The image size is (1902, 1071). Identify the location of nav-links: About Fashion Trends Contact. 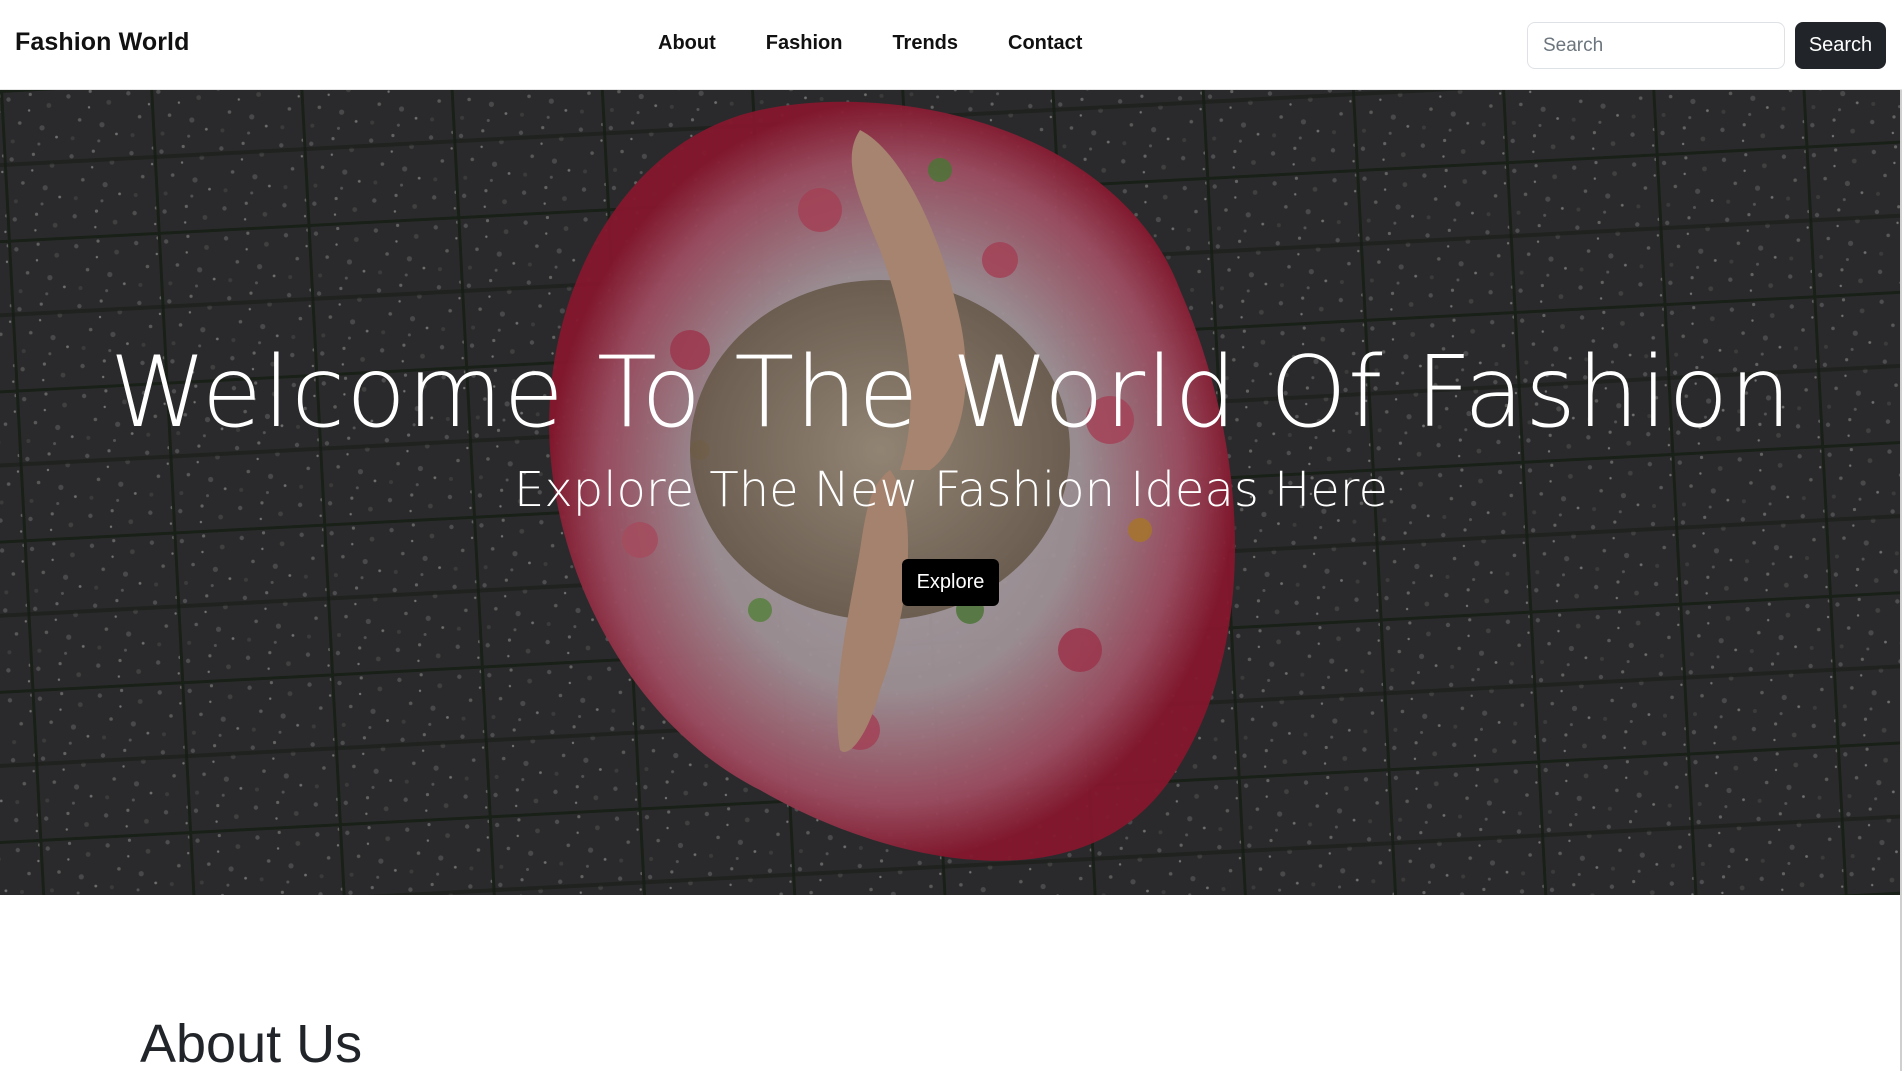
(870, 43).